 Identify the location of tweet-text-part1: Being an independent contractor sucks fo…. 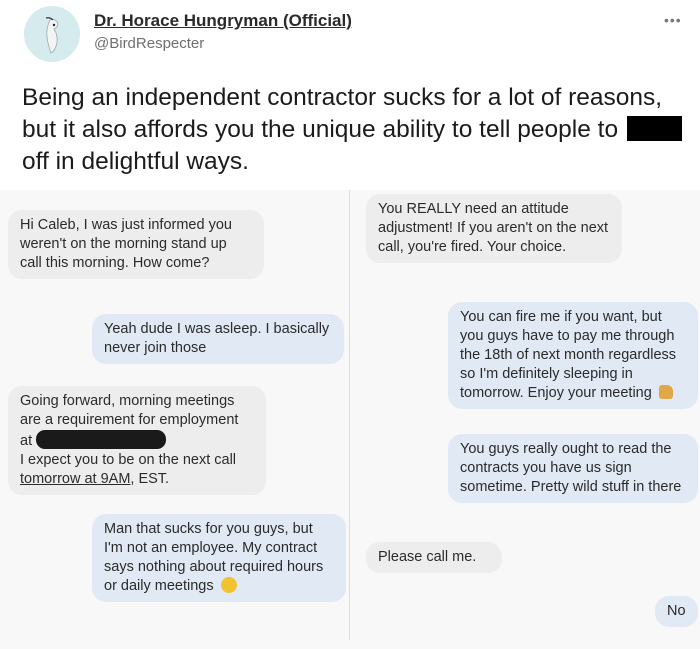
(342, 113).